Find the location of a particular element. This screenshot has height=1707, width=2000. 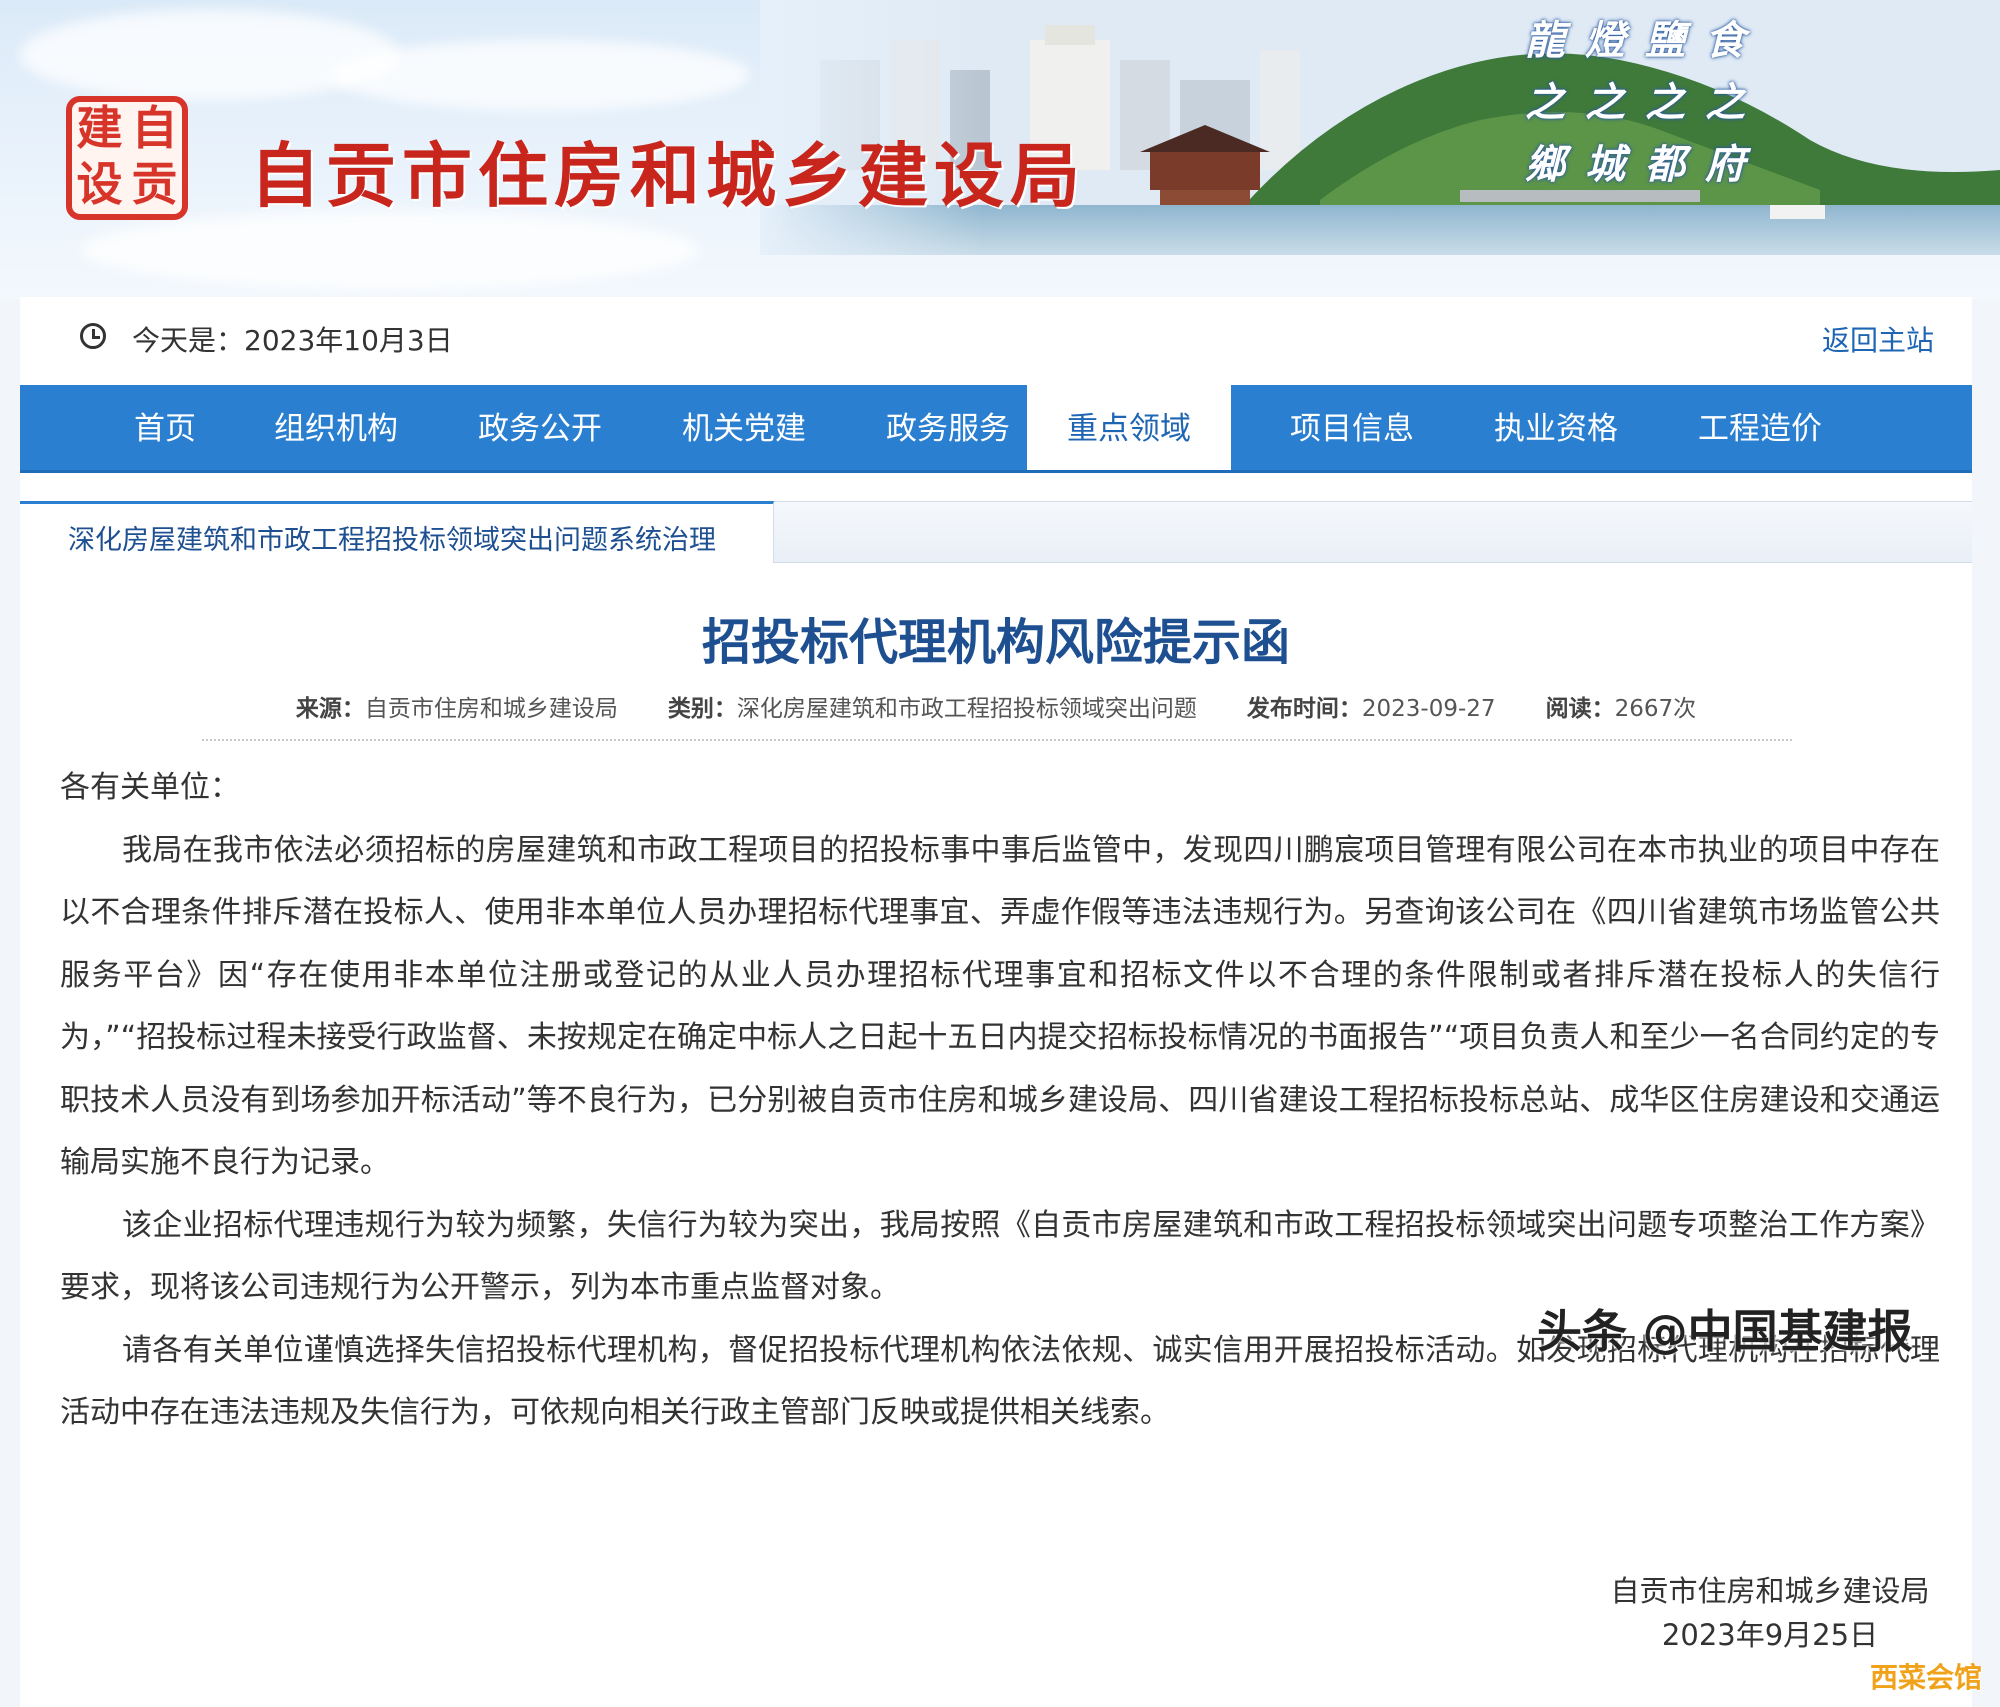

meta-time-key: 发布时间： is located at coordinates (1304, 709).